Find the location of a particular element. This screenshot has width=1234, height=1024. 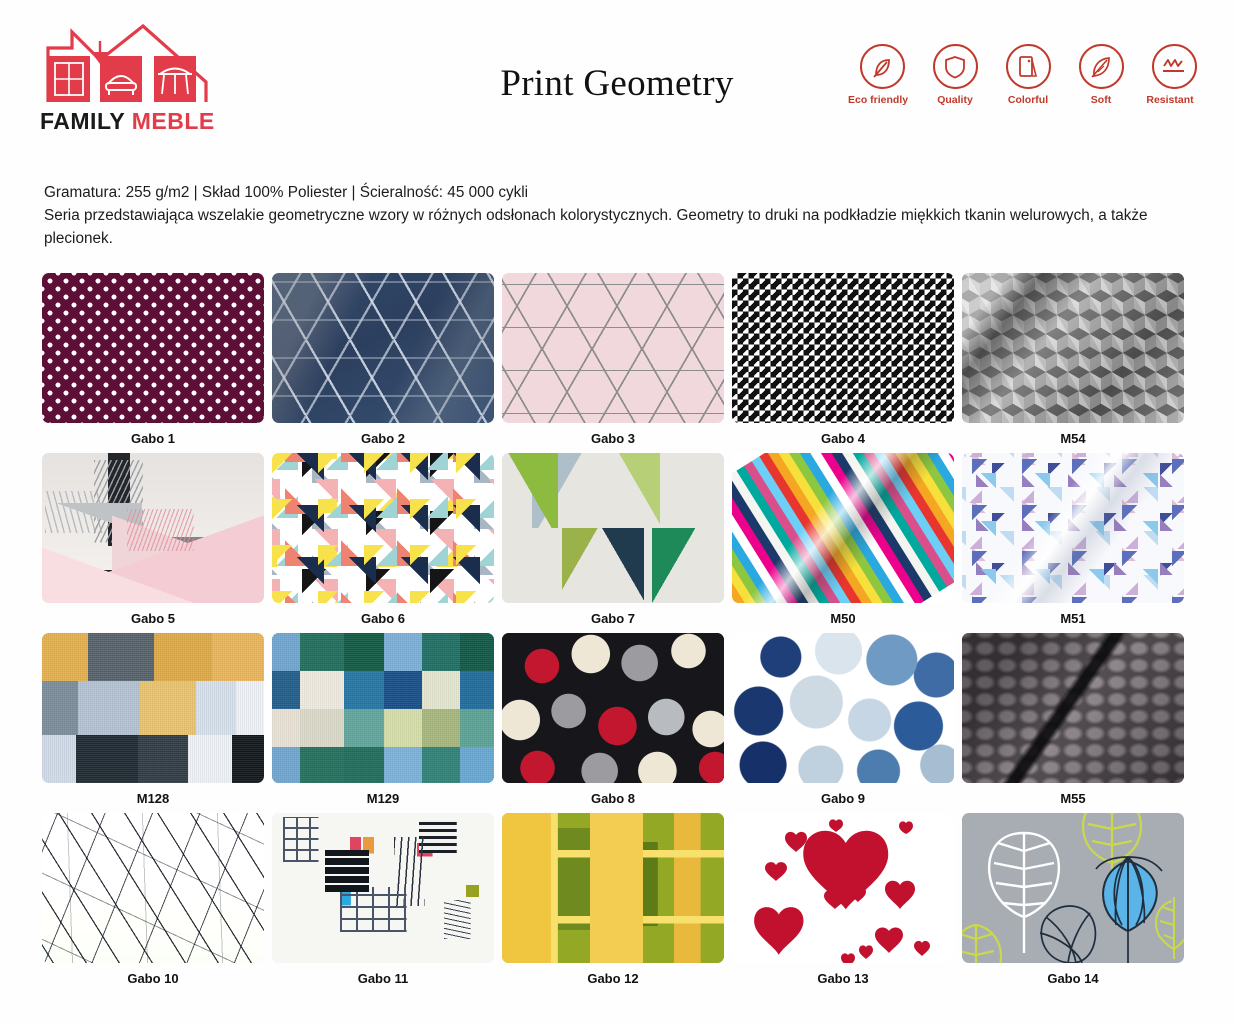

swatch-cell: Gabo 14 is located at coordinates (1077, 903).